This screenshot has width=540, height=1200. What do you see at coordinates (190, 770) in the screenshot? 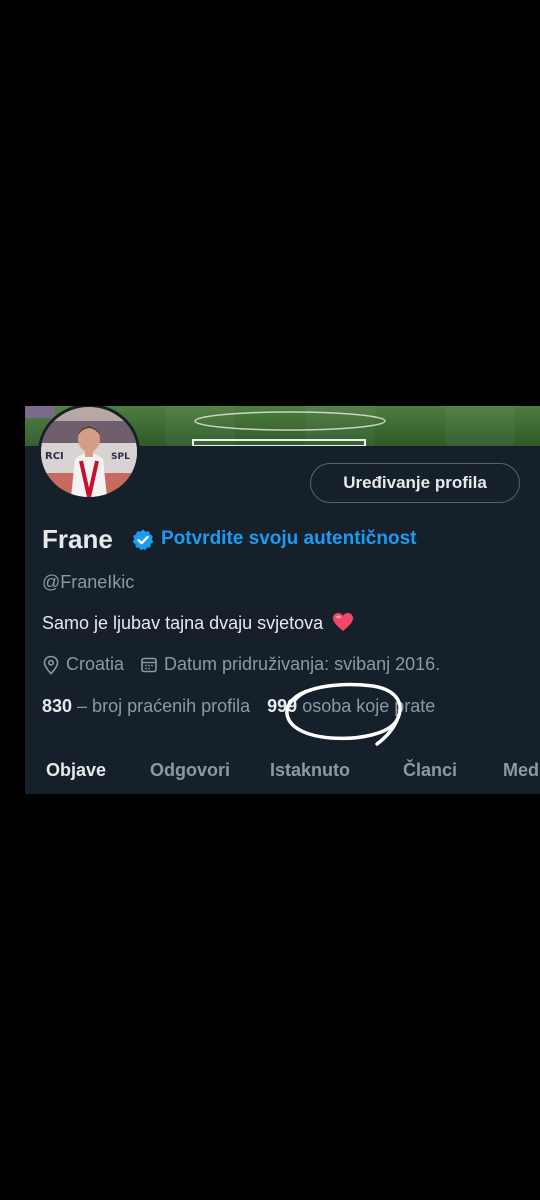
I see `tab-odgovori: Odgovori` at bounding box center [190, 770].